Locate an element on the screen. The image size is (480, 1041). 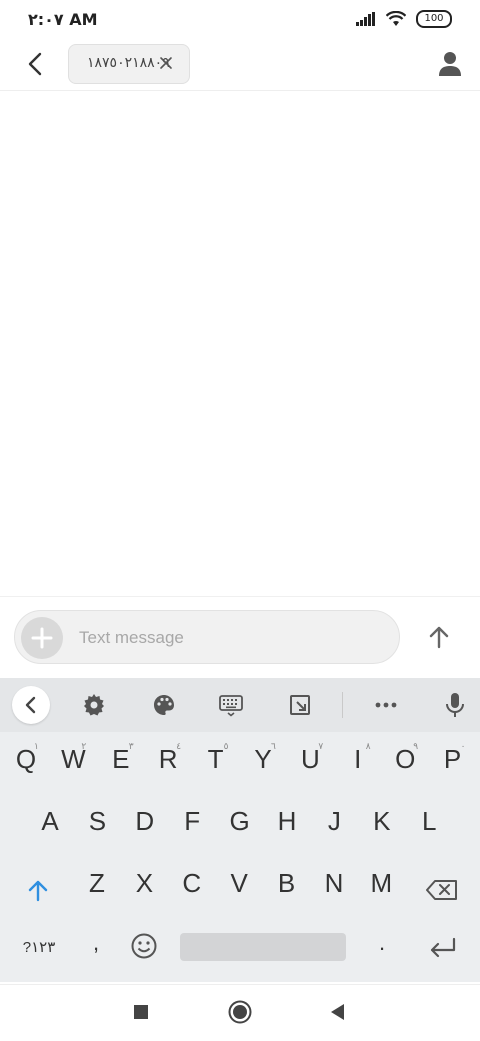
person-icon is located at coordinates (450, 64).